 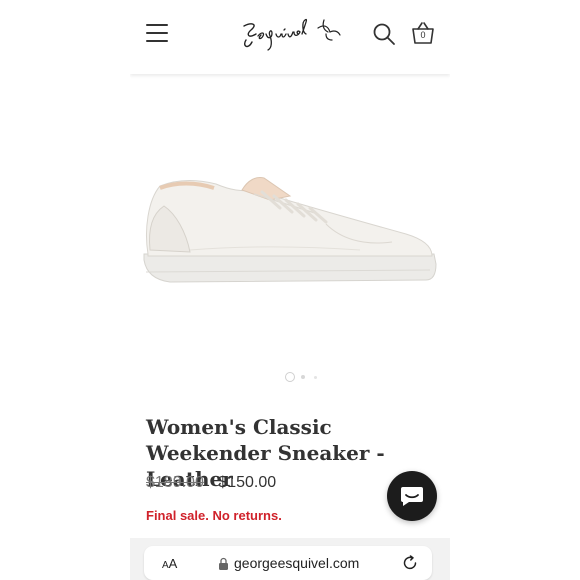 I want to click on address-bar: AA georgeesquivel.com, so click(x=288, y=563).